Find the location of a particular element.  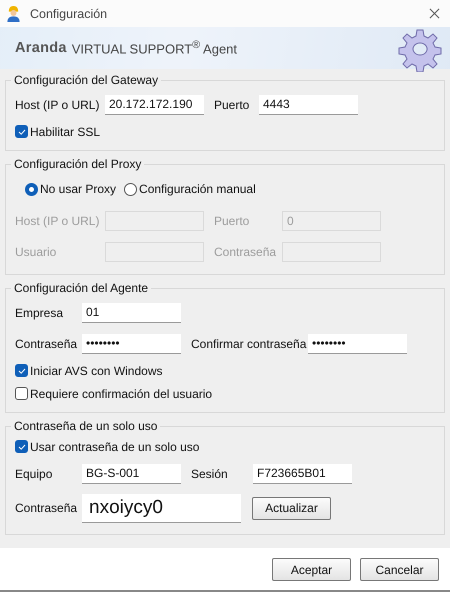

group-title: Configuración del Gateway is located at coordinates (86, 80).